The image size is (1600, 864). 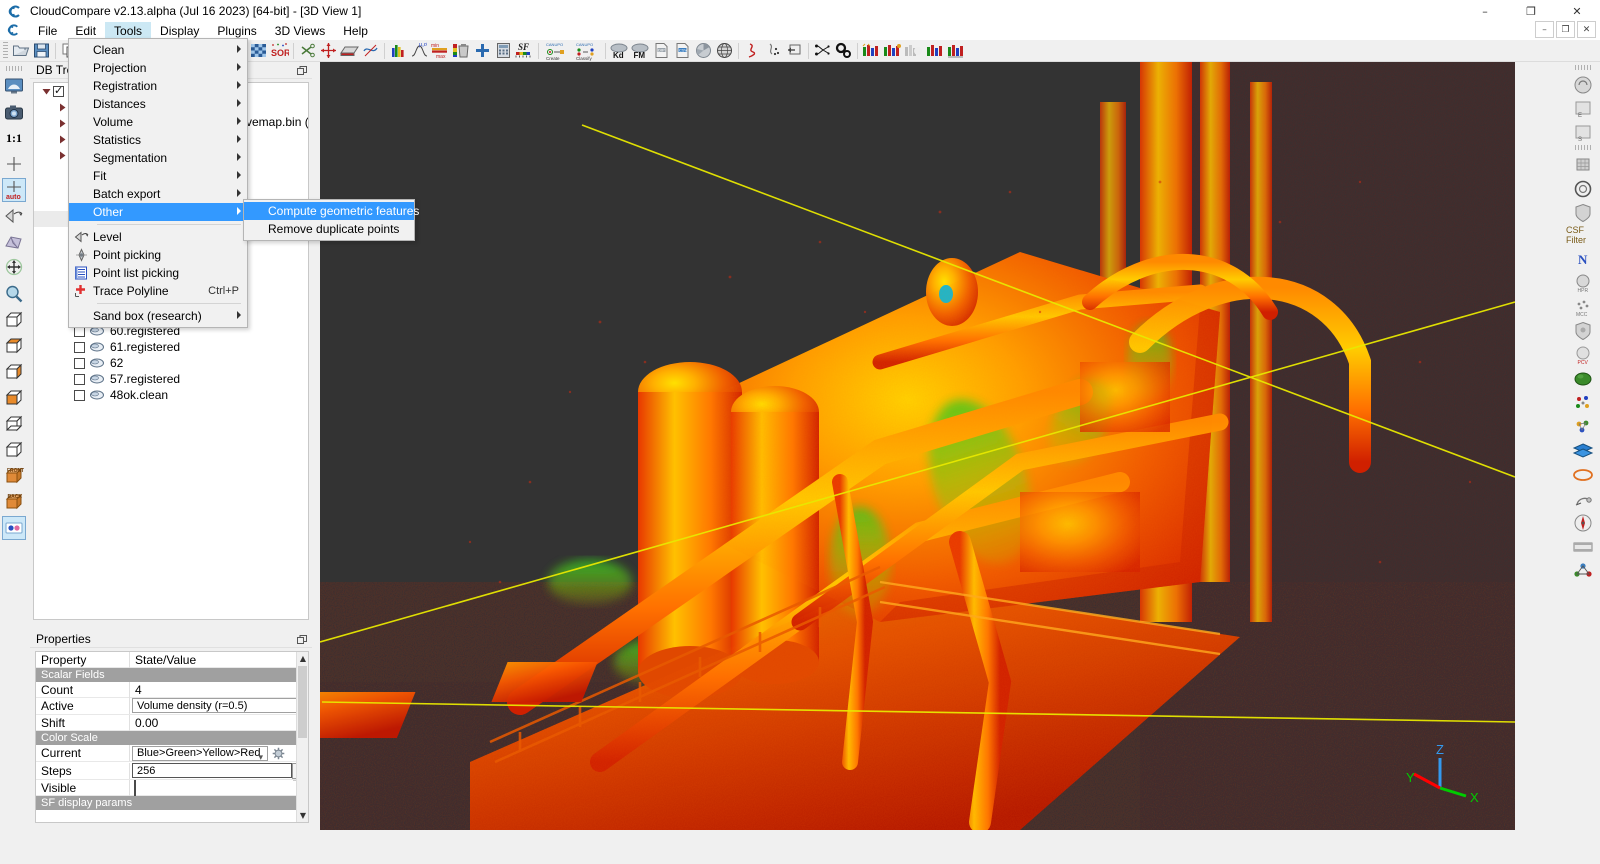 What do you see at coordinates (1583, 426) in the screenshot?
I see `qm3c2-icon` at bounding box center [1583, 426].